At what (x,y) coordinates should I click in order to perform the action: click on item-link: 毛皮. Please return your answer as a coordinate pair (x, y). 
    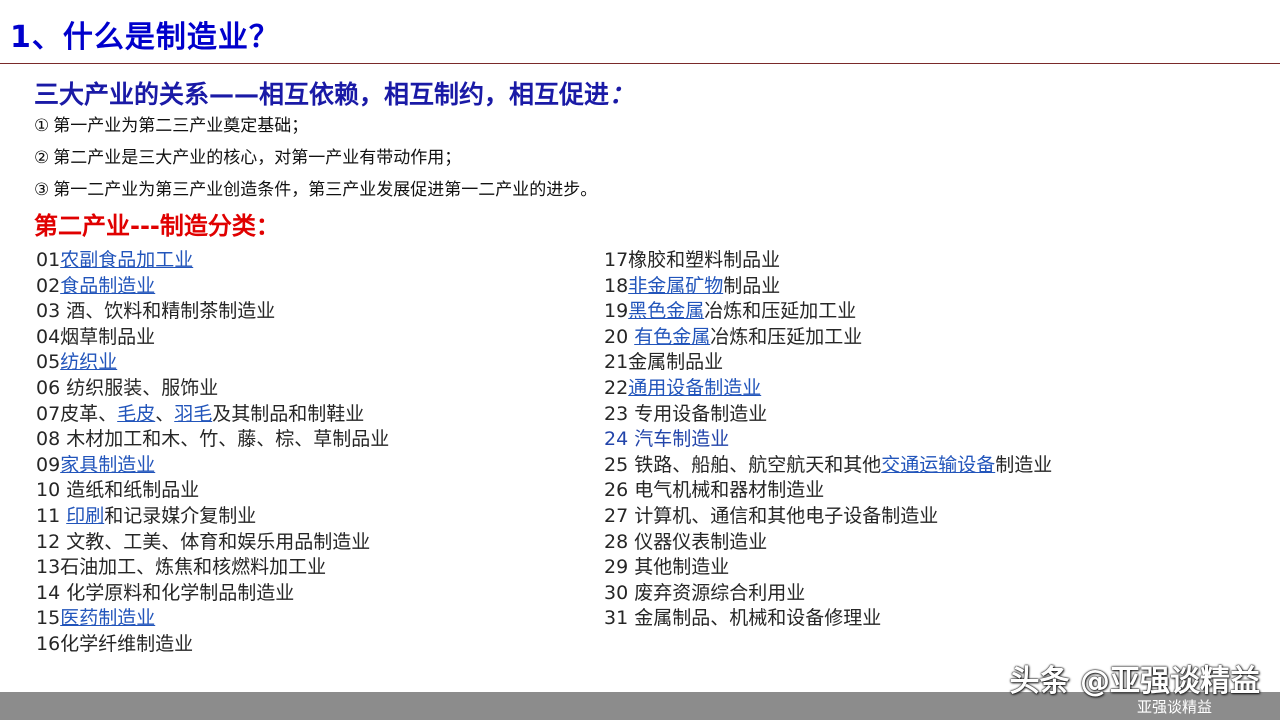
    Looking at the image, I should click on (136, 414).